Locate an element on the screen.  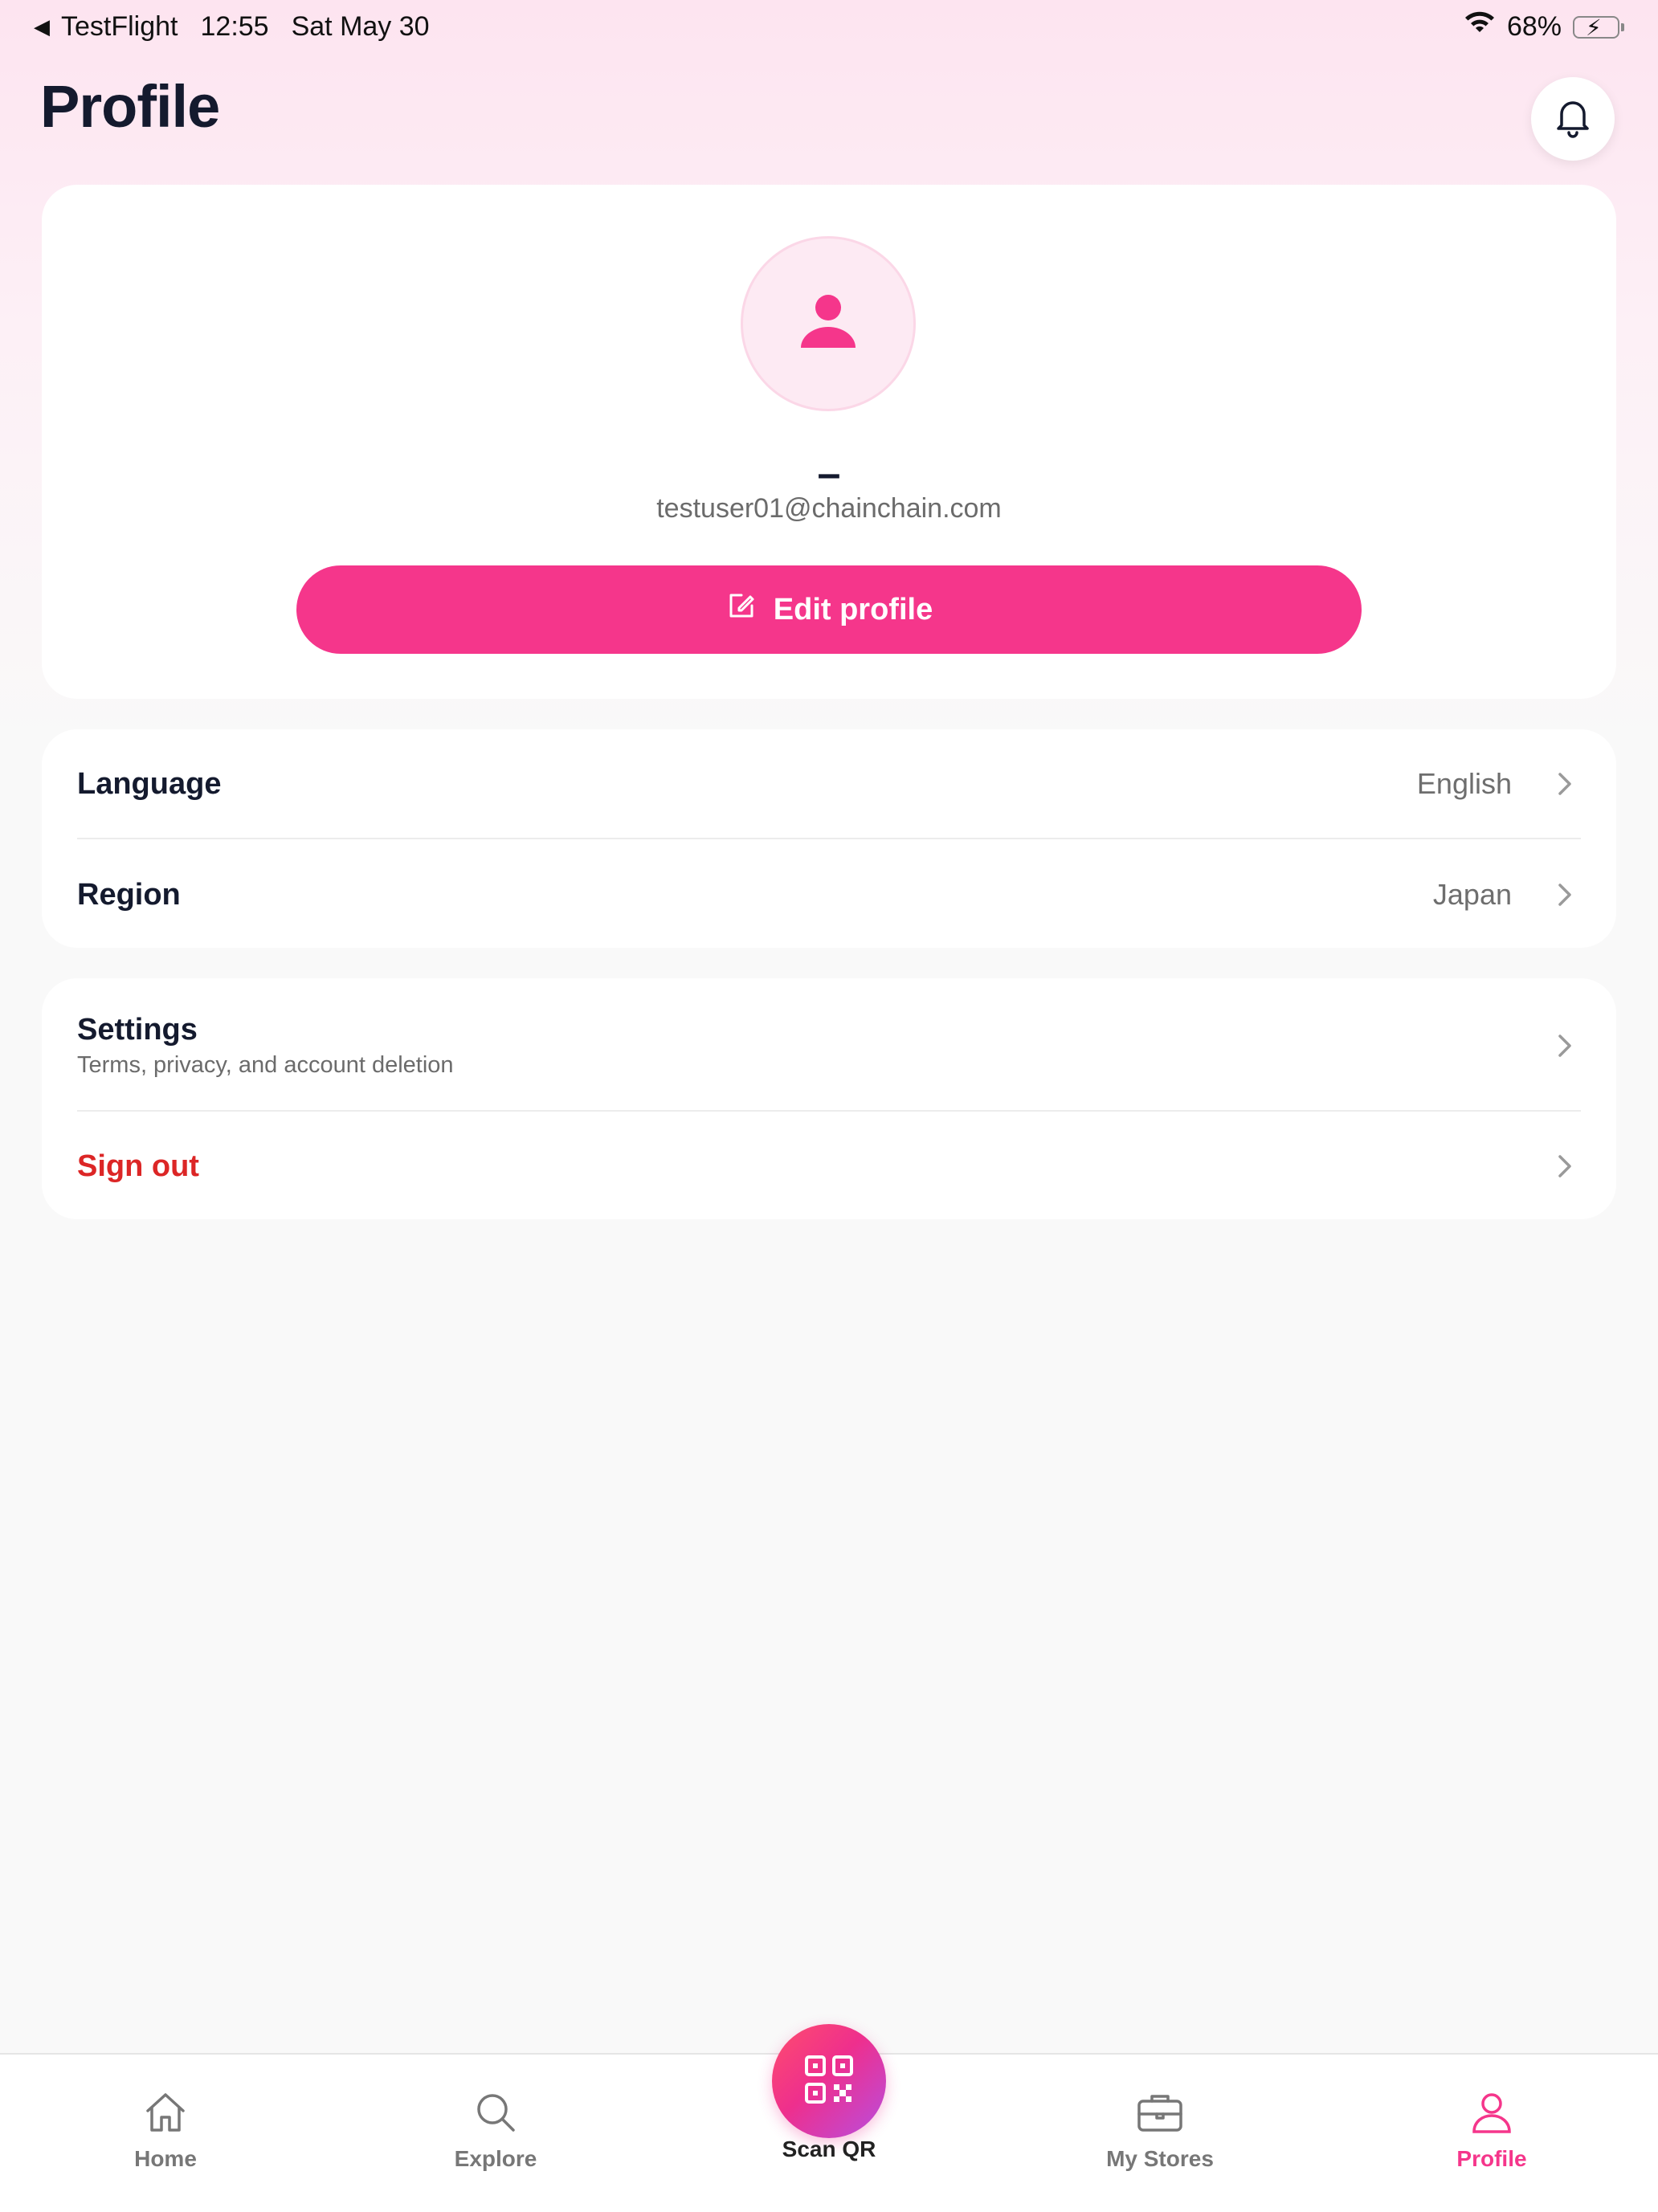
notifications-button is located at coordinates (1573, 119).